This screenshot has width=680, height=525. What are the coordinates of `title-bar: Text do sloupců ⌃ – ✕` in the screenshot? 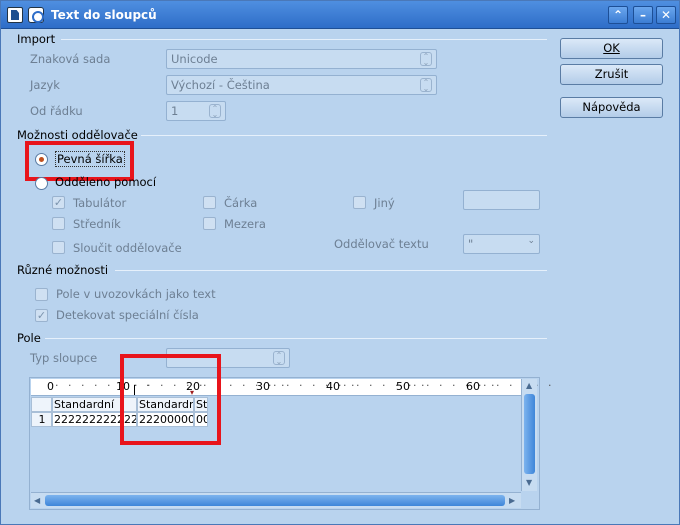 It's located at (340, 15).